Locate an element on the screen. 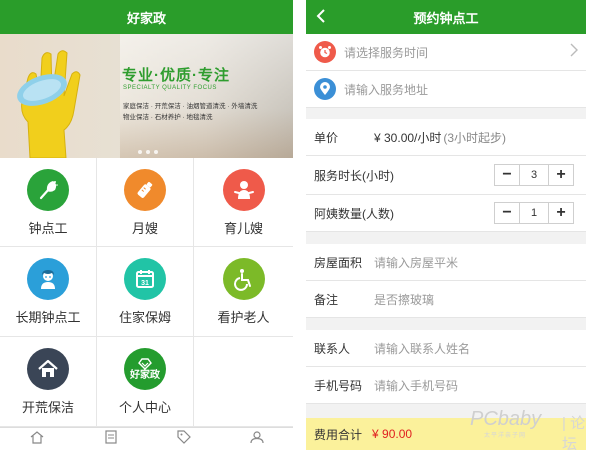 This screenshot has height=450, width=600. total-cost-bar: 费用合计 ¥ 90.00 is located at coordinates (446, 434).